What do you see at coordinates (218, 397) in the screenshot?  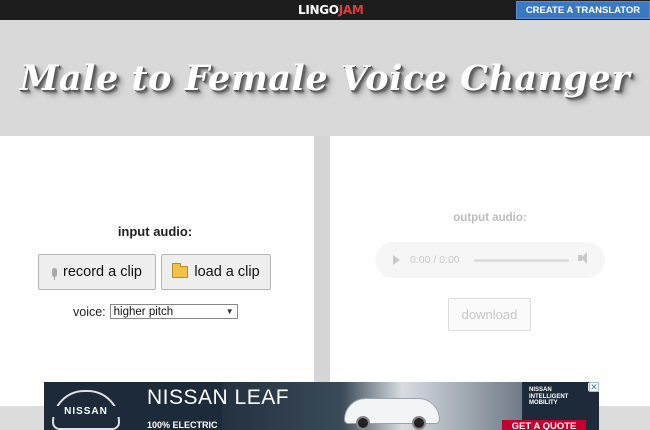 I see `ad-headline: NISSAN LEAF` at bounding box center [218, 397].